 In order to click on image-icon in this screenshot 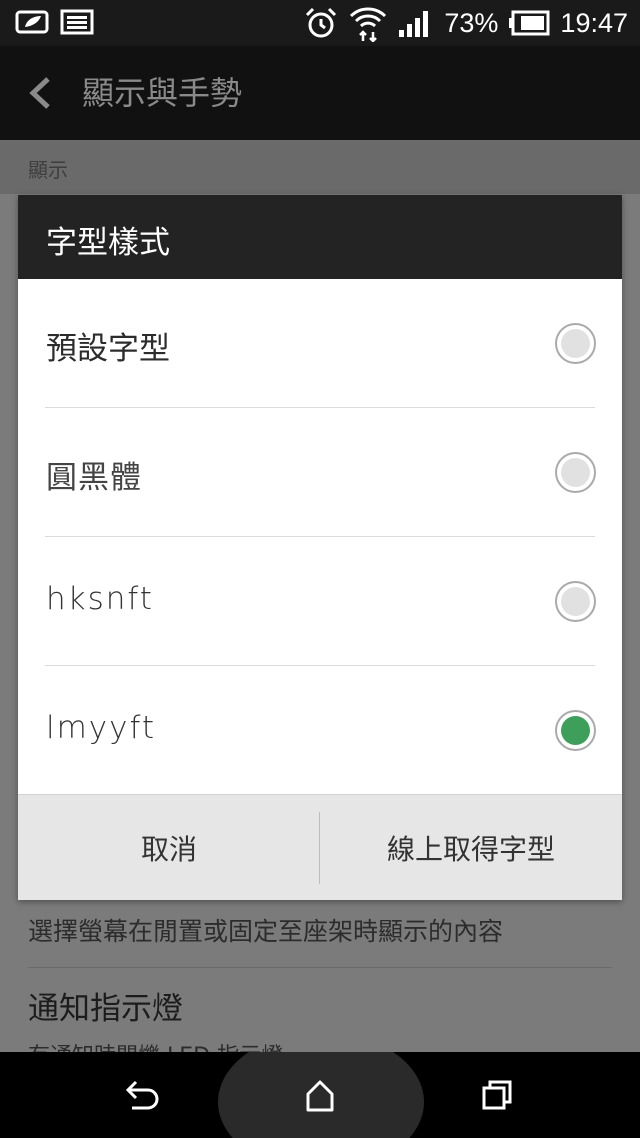, I will do `click(77, 22)`.